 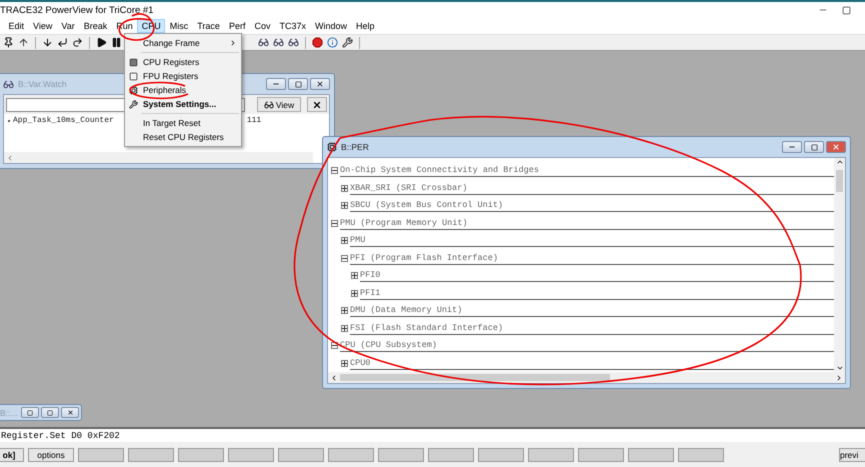 What do you see at coordinates (254, 120) in the screenshot?
I see `variable-value: 111` at bounding box center [254, 120].